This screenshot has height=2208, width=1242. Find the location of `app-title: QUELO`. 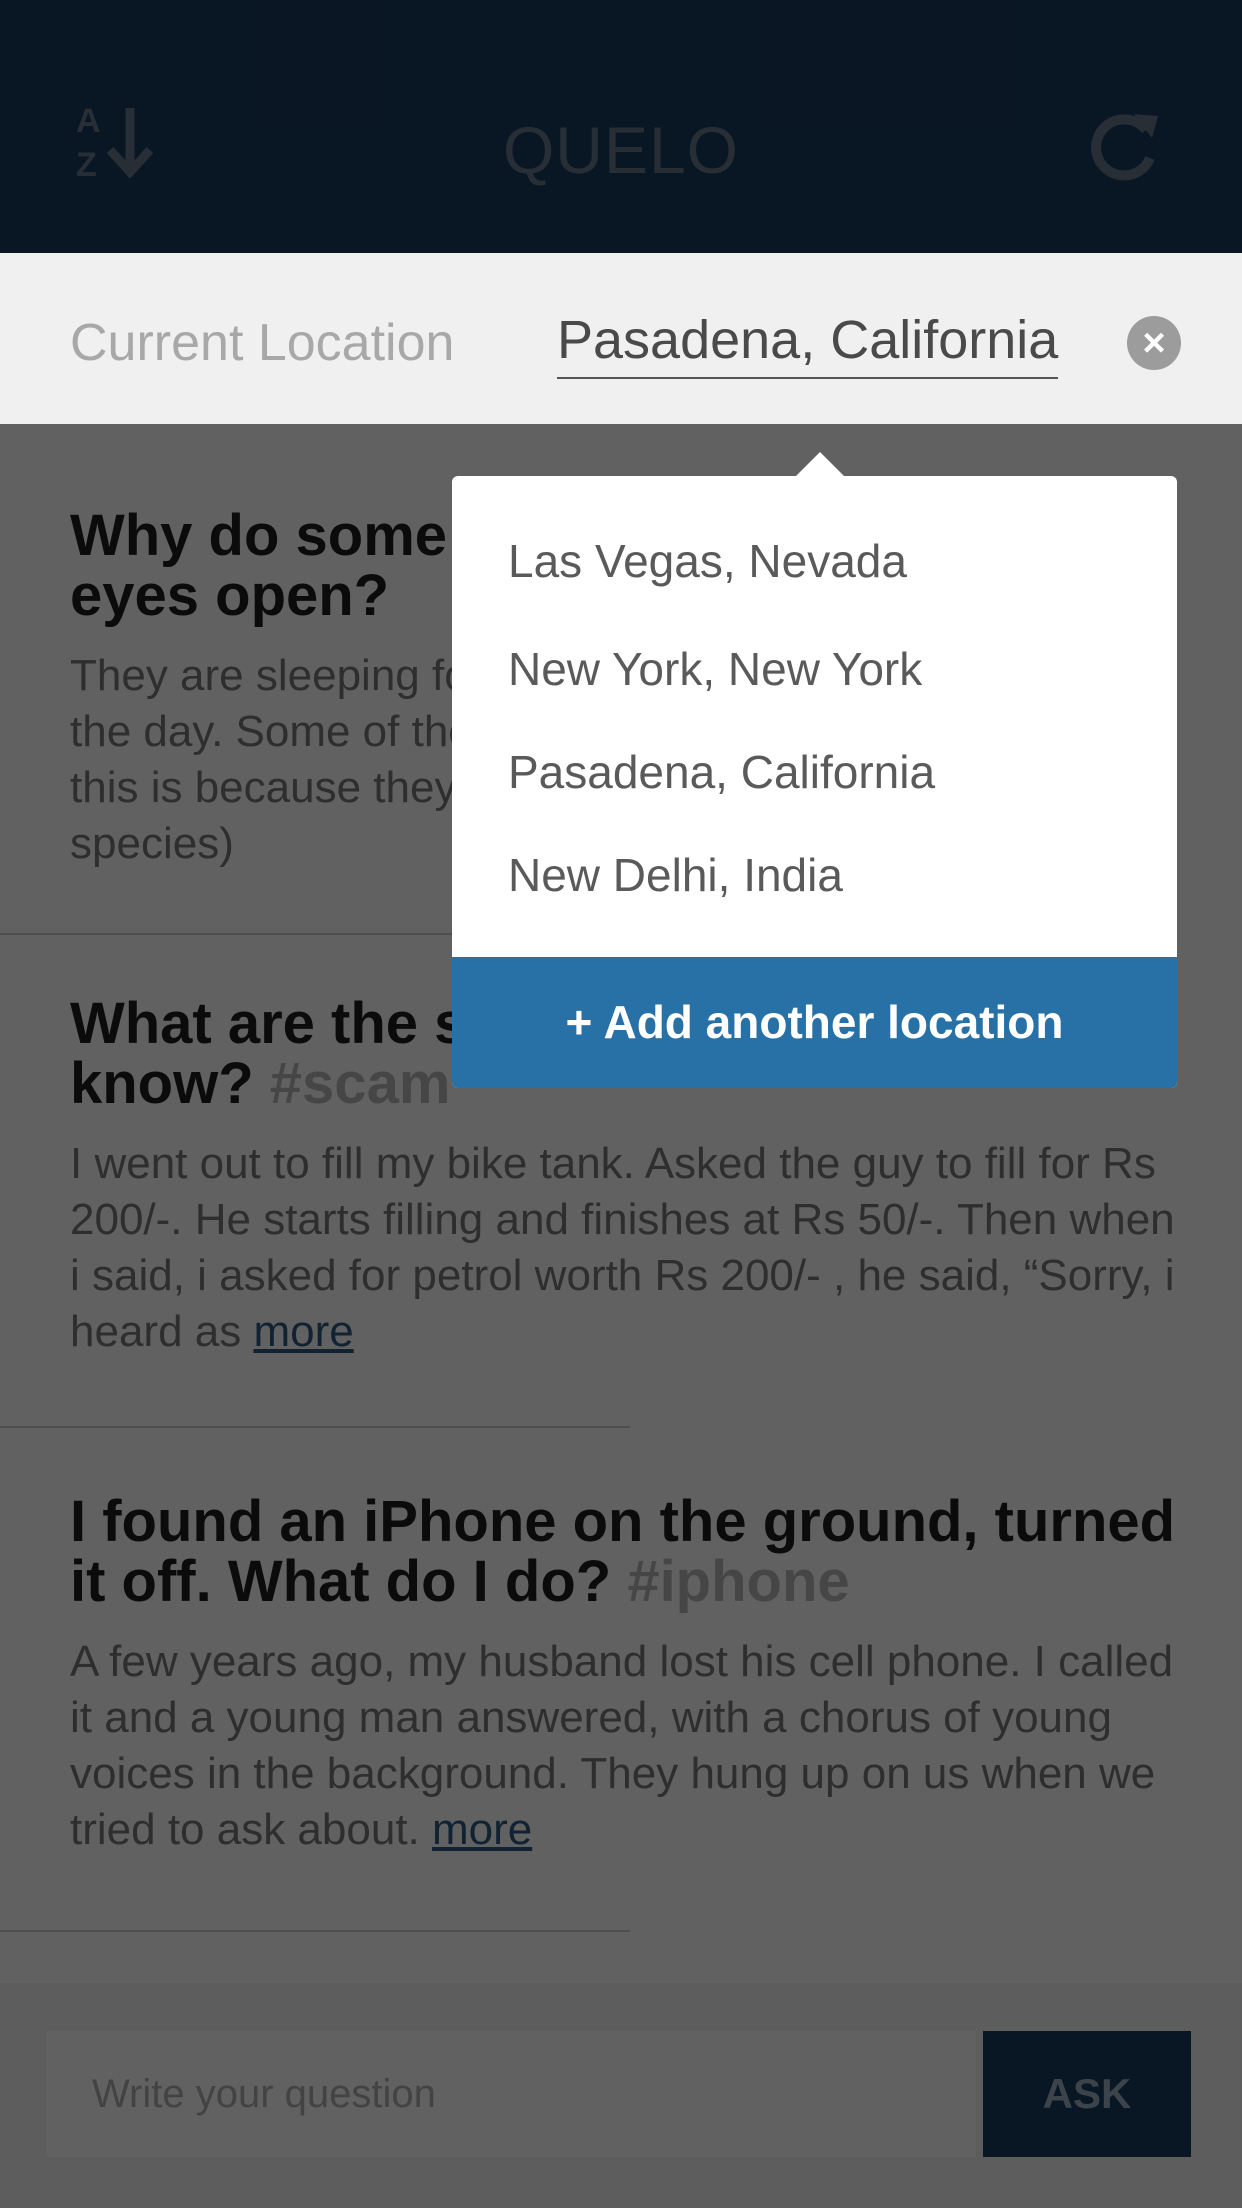

app-title: QUELO is located at coordinates (621, 150).